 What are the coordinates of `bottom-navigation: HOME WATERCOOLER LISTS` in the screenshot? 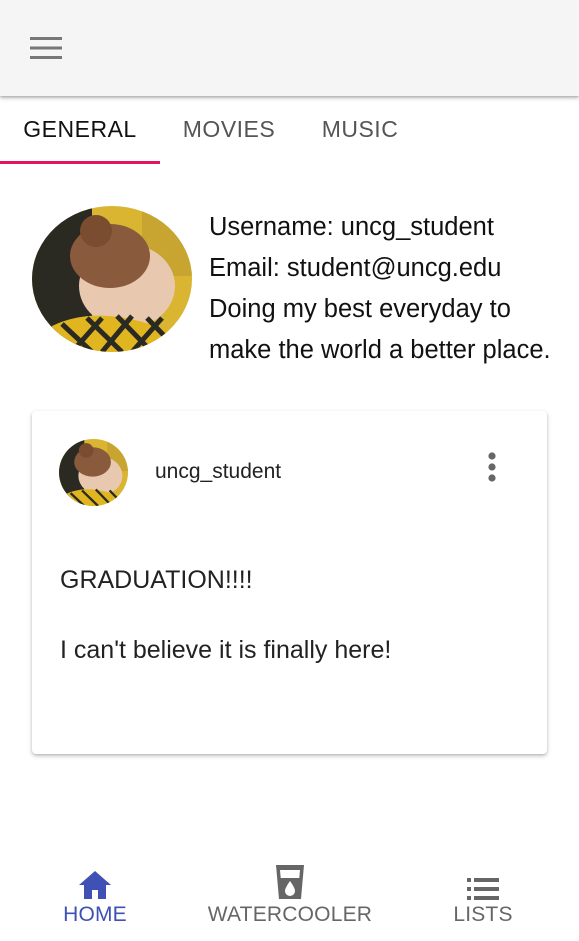 It's located at (289, 895).